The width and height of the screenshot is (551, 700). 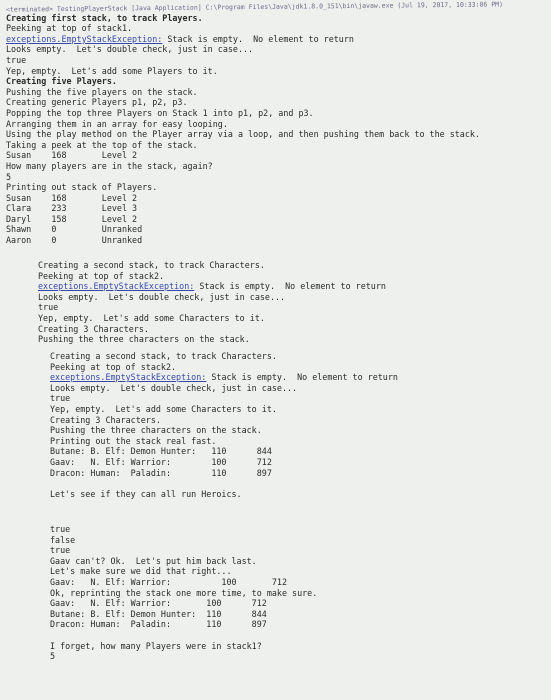 I want to click on console-line: Let's see if they can all run Heroics., so click(x=146, y=493).